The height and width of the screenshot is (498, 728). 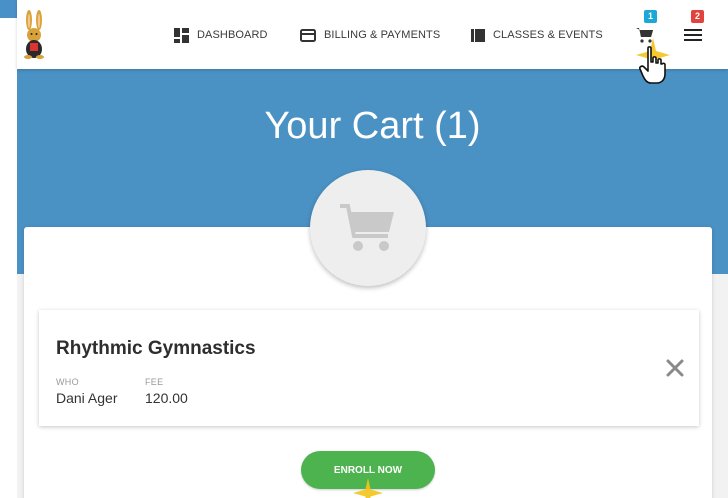 What do you see at coordinates (154, 382) in the screenshot?
I see `fee-label: FEE` at bounding box center [154, 382].